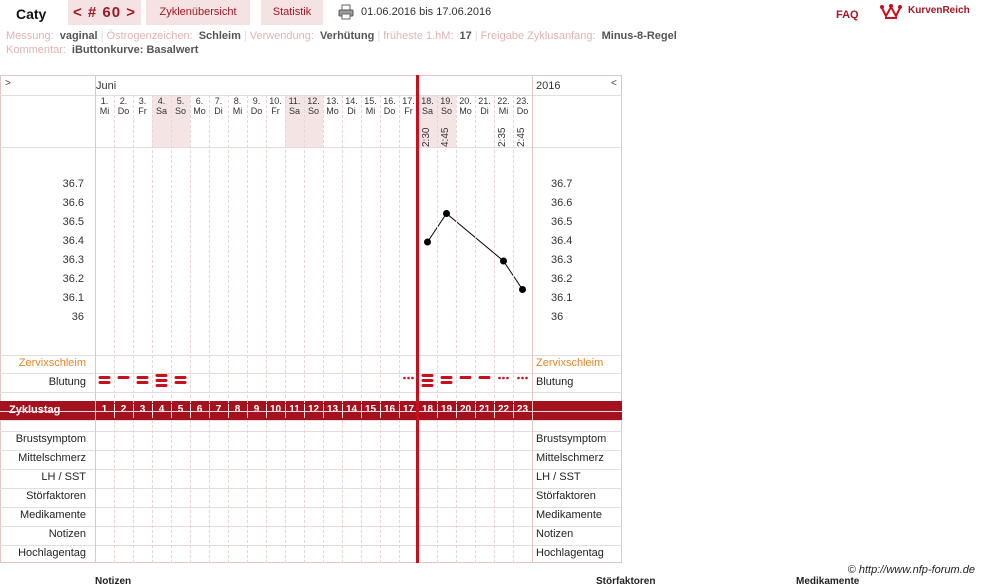  I want to click on day-header: 5. So, so click(180, 106).